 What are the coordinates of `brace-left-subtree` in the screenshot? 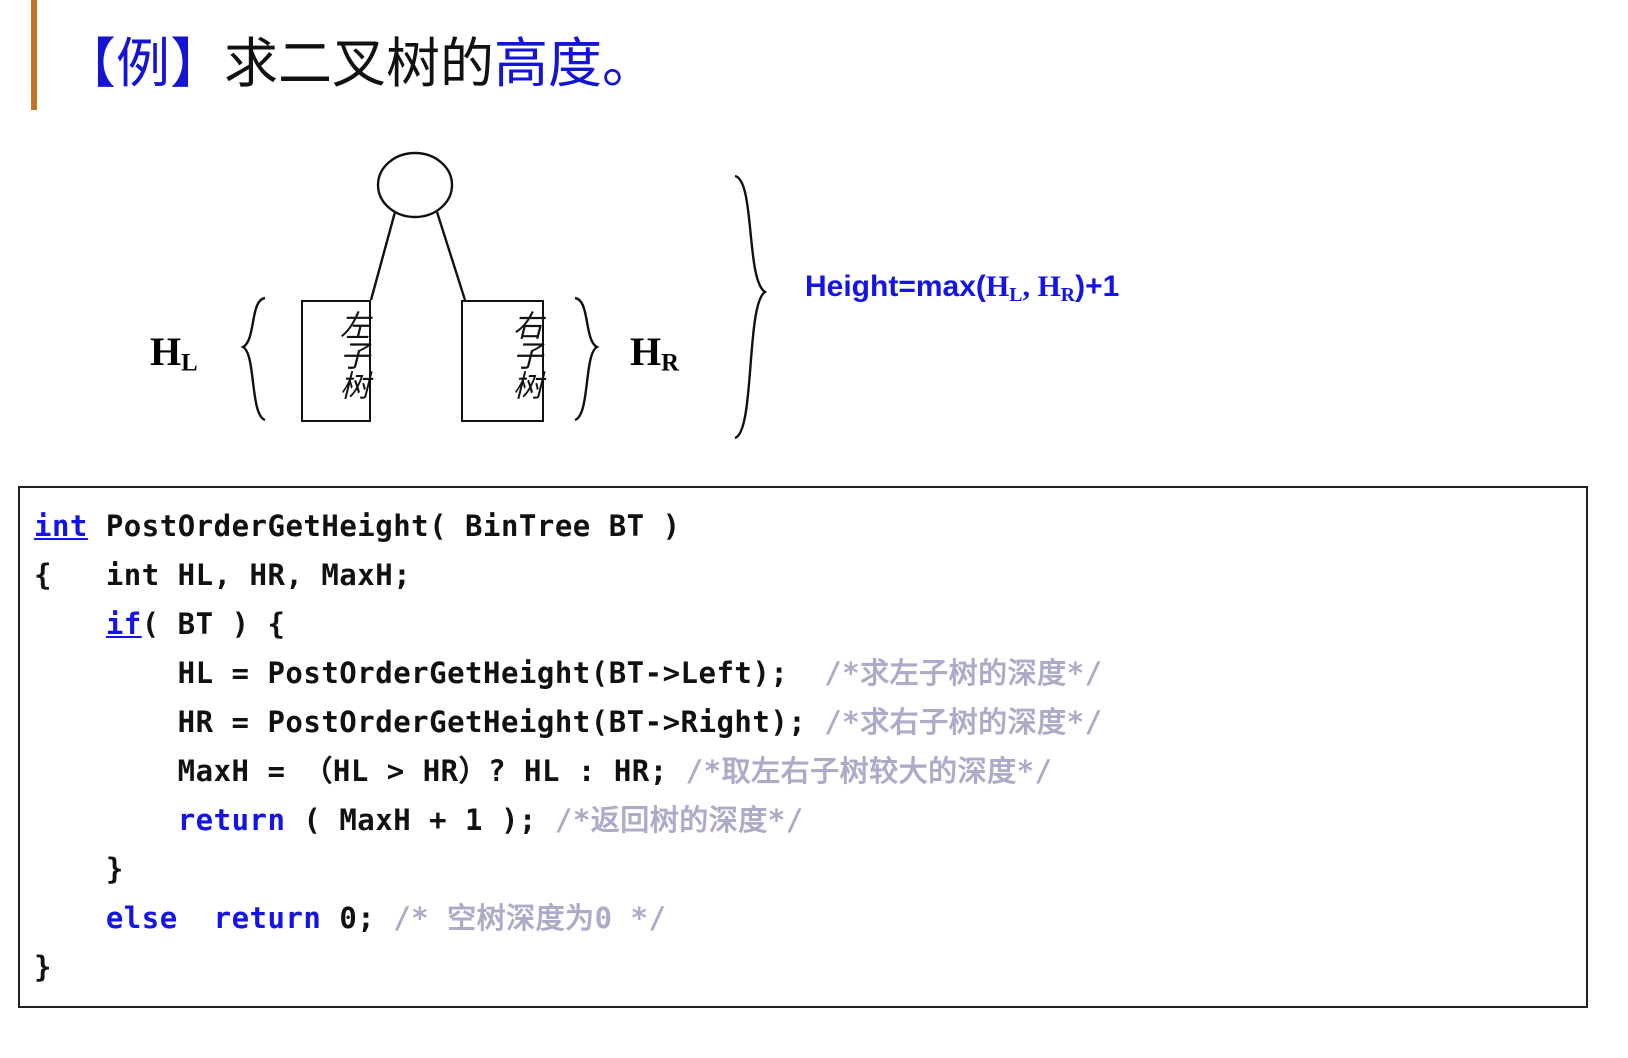 It's located at (253, 359).